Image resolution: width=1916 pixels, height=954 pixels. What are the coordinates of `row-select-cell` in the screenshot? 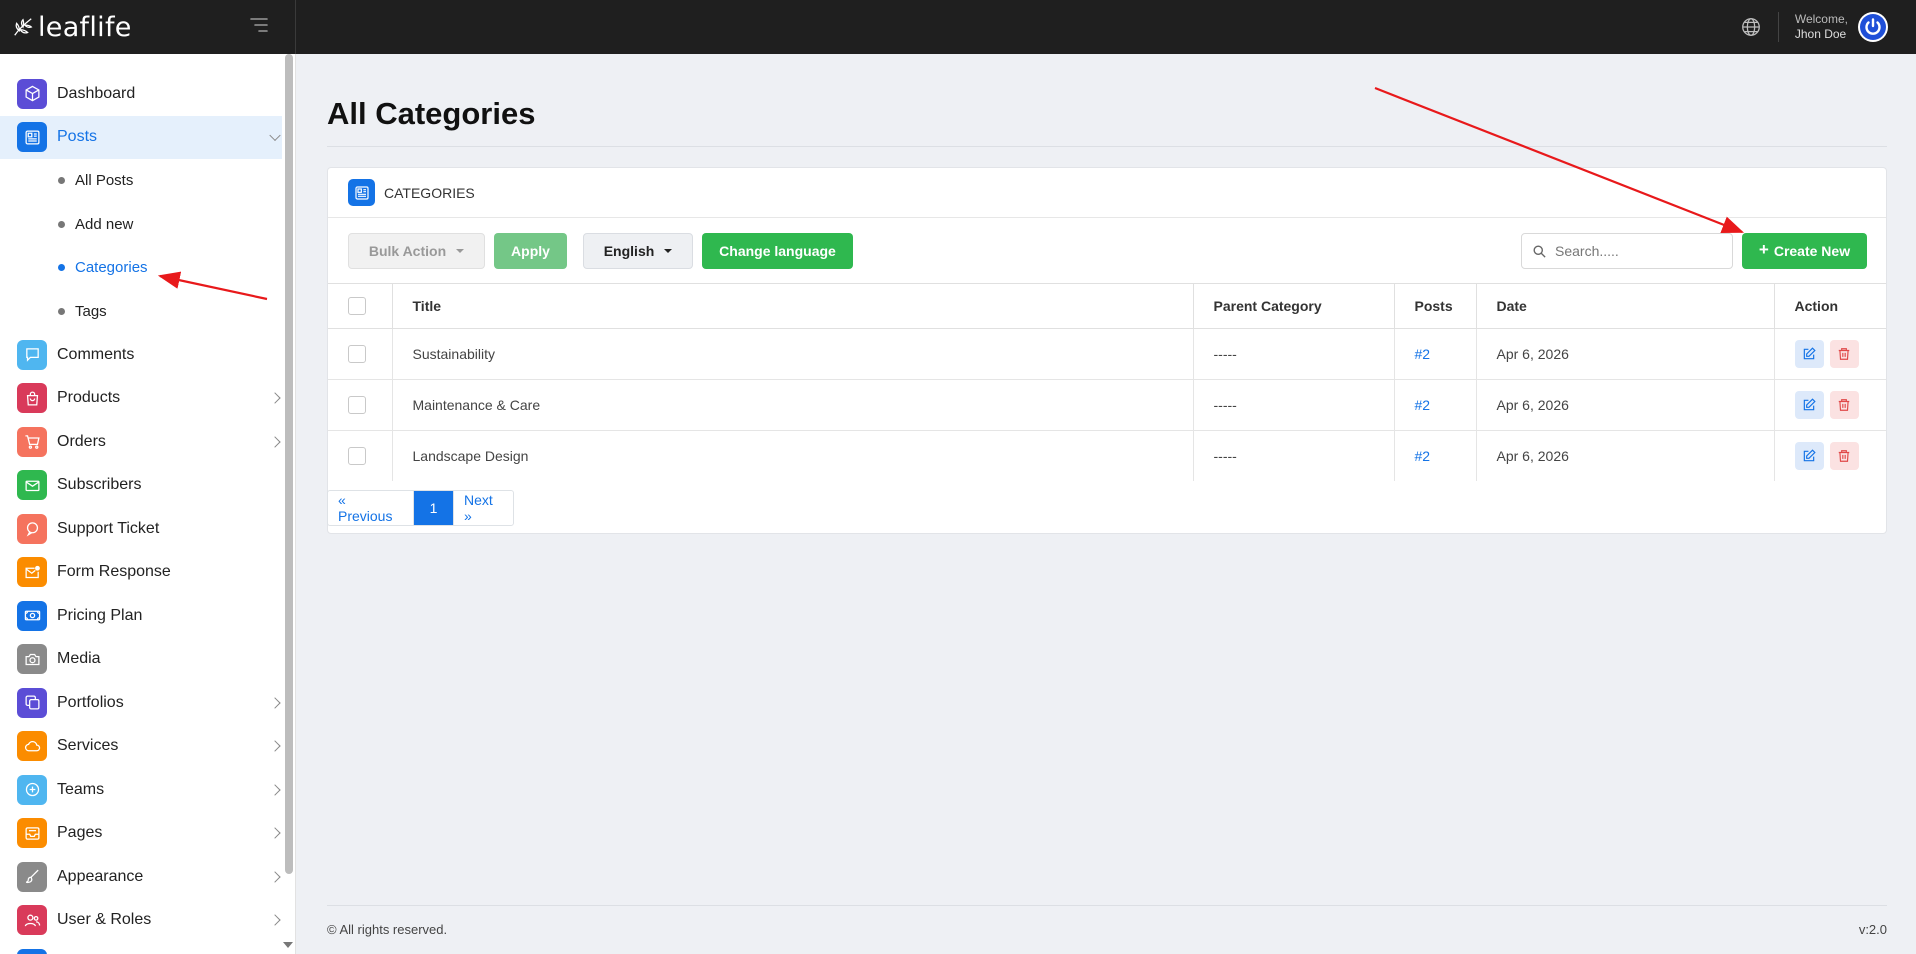 It's located at (360, 405).